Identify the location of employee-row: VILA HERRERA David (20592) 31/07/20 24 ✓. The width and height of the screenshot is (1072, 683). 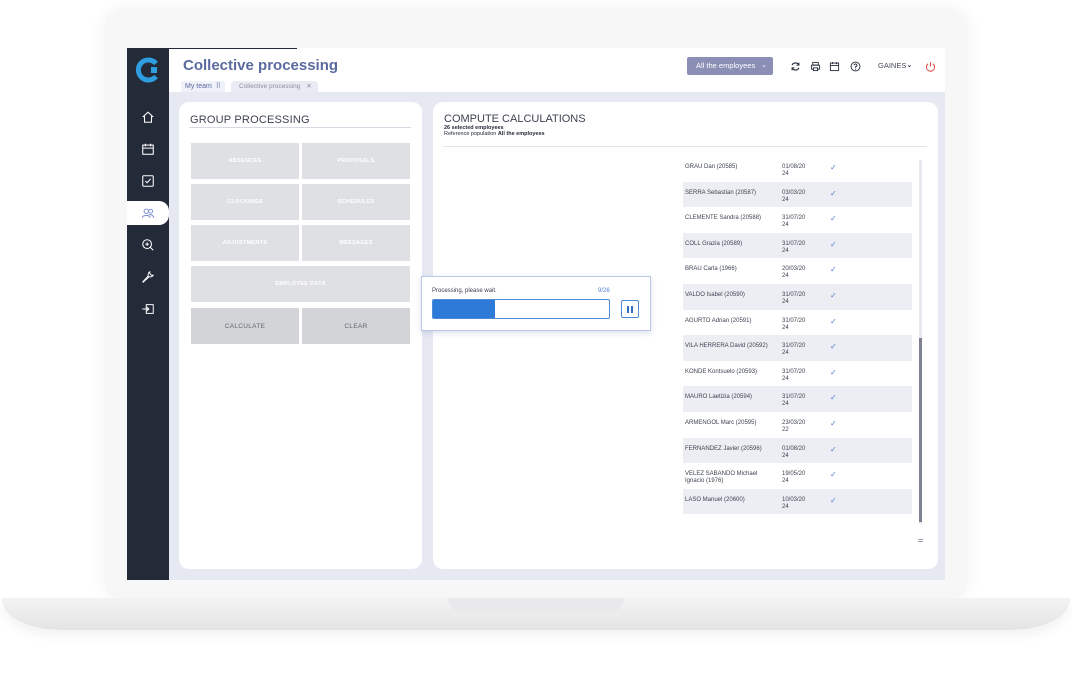
(797, 348).